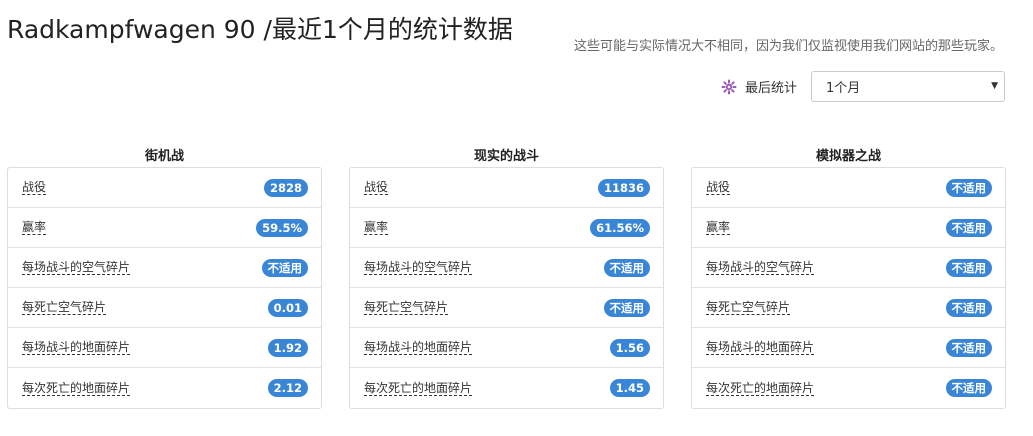 The image size is (1033, 436). Describe the element at coordinates (788, 46) in the screenshot. I see `disclaimer-text: 这些可能与实际情况大不相同，因为我们仅监视使用我们网站的那些玩家。` at that location.